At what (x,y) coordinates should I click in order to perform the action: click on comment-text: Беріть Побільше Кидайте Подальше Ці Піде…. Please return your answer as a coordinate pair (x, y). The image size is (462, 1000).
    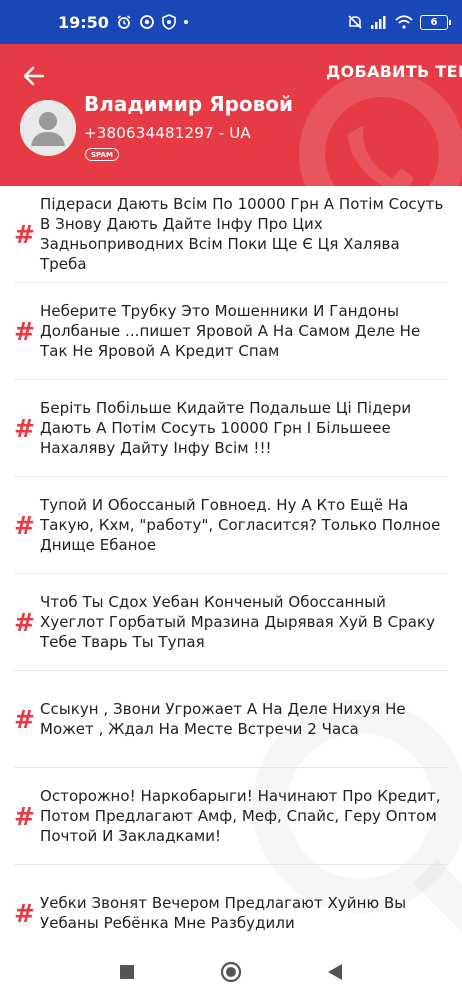
    Looking at the image, I should click on (226, 428).